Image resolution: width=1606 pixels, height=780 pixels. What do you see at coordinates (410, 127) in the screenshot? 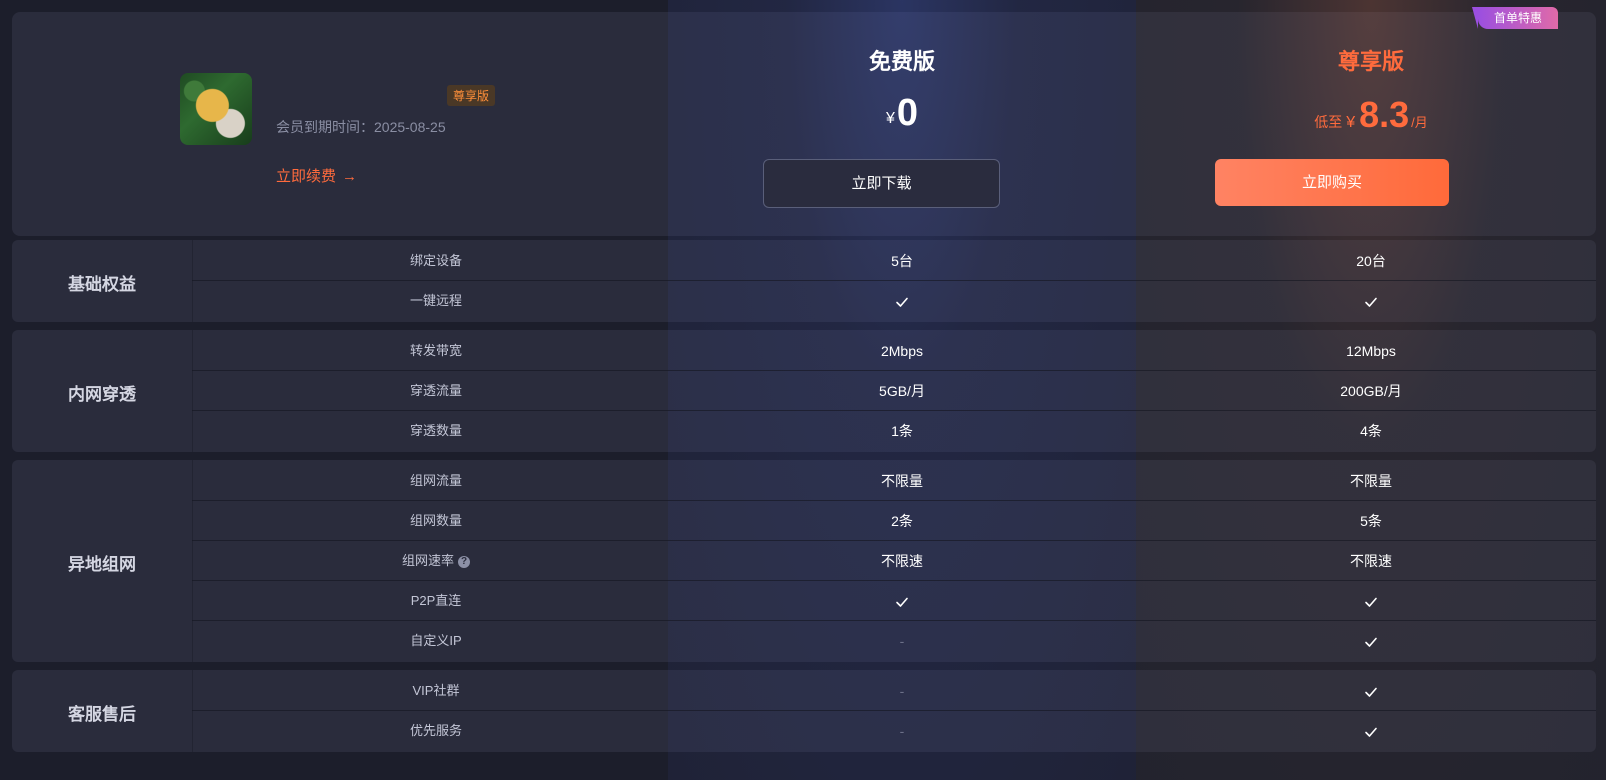
I see `expire-date: 2025-08-25` at bounding box center [410, 127].